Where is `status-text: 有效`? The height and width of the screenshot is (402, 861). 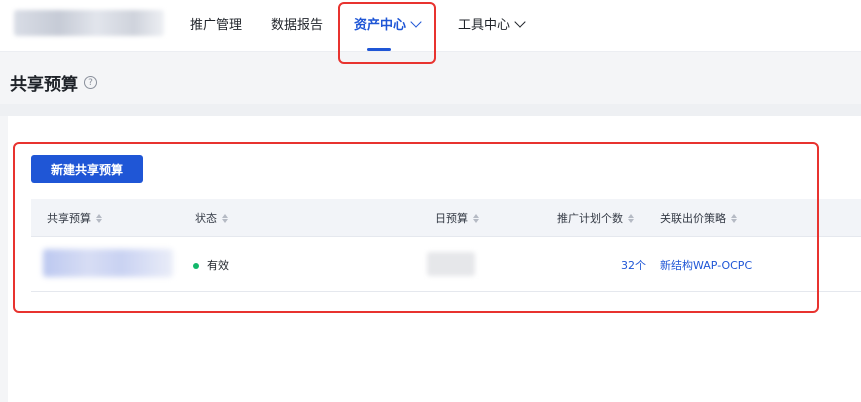 status-text: 有效 is located at coordinates (218, 265).